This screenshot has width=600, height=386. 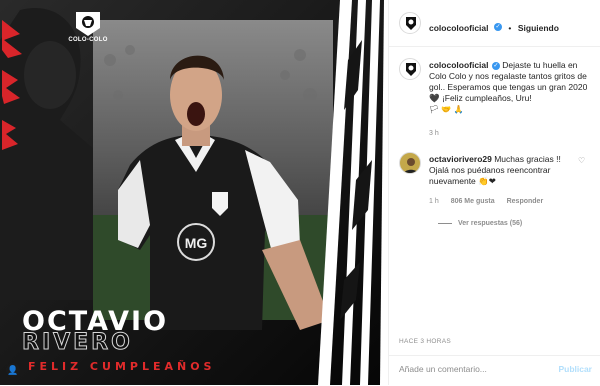 What do you see at coordinates (434, 201) in the screenshot?
I see `comment-time: 1 h` at bounding box center [434, 201].